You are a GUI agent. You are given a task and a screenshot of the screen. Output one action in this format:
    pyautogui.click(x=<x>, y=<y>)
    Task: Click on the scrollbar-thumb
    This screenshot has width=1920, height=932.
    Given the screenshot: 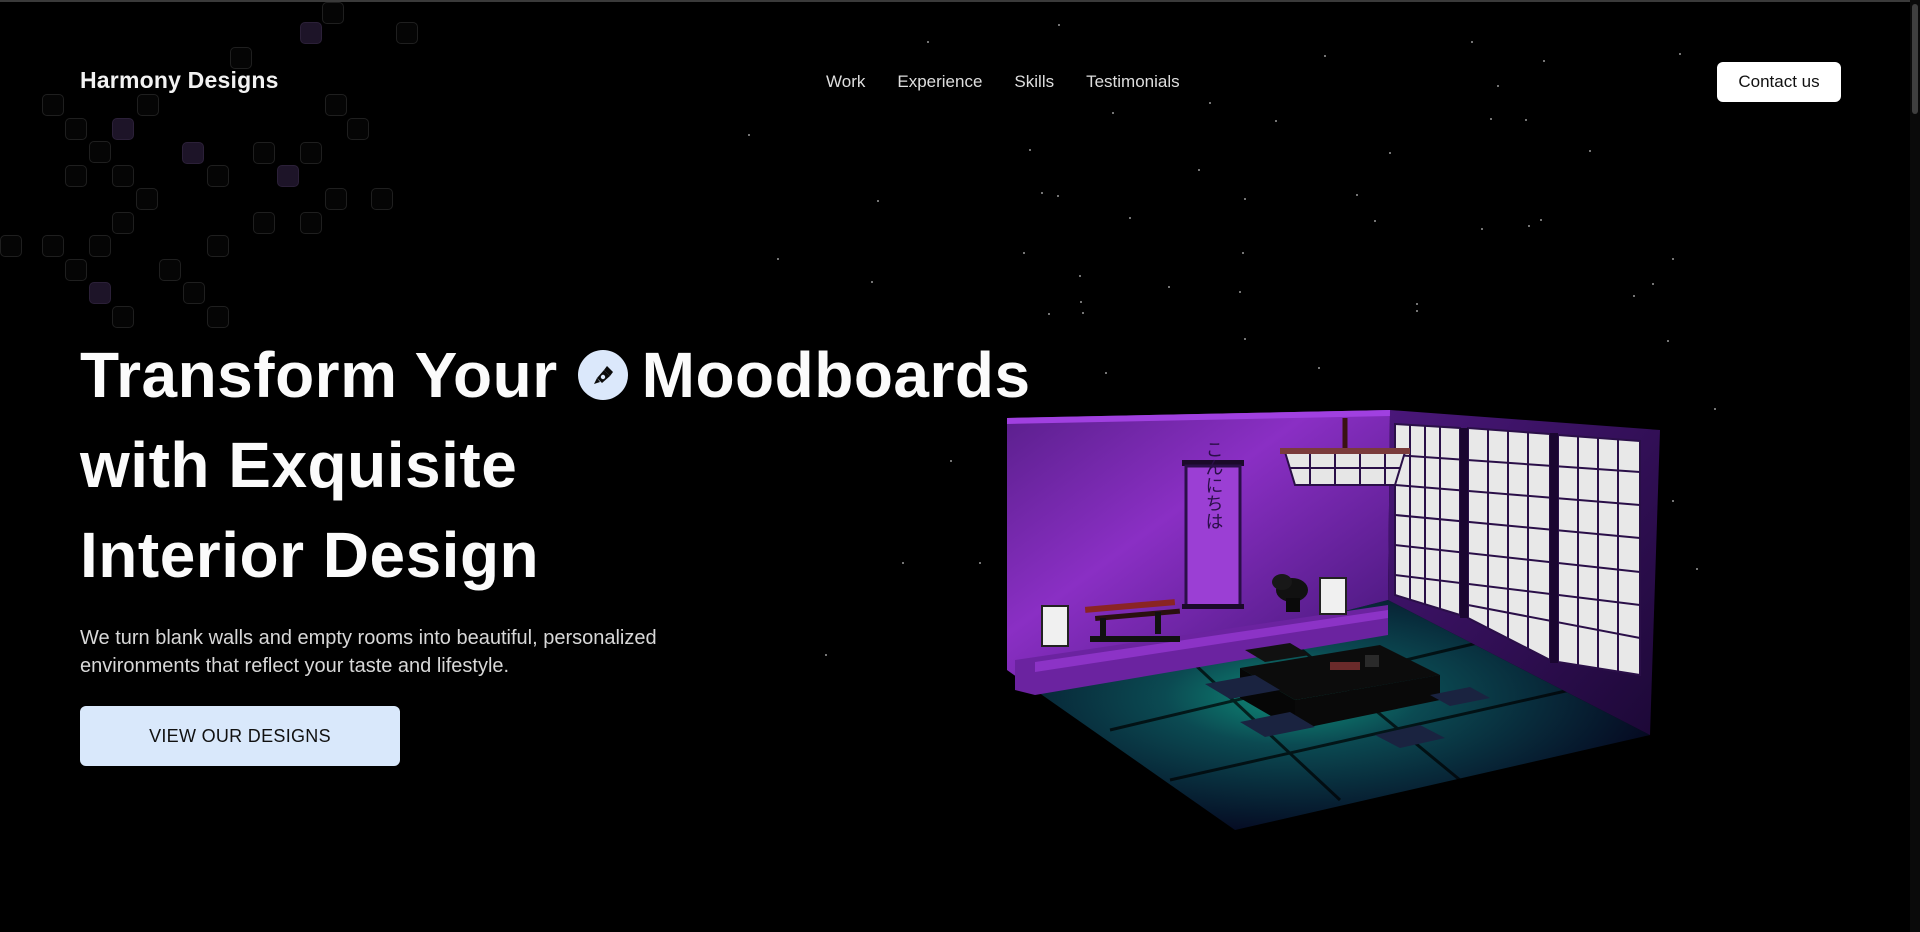 What is the action you would take?
    pyautogui.click(x=1915, y=59)
    